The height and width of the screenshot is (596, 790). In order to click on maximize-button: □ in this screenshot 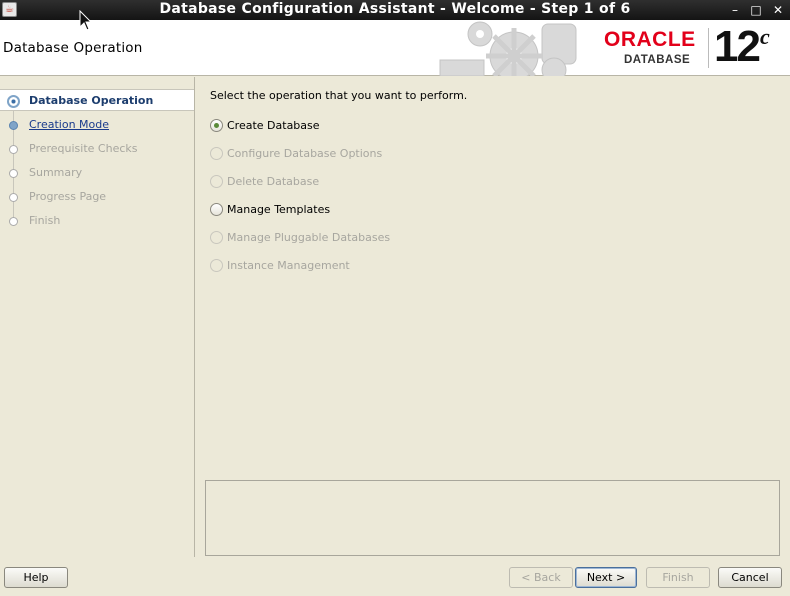, I will do `click(756, 10)`.